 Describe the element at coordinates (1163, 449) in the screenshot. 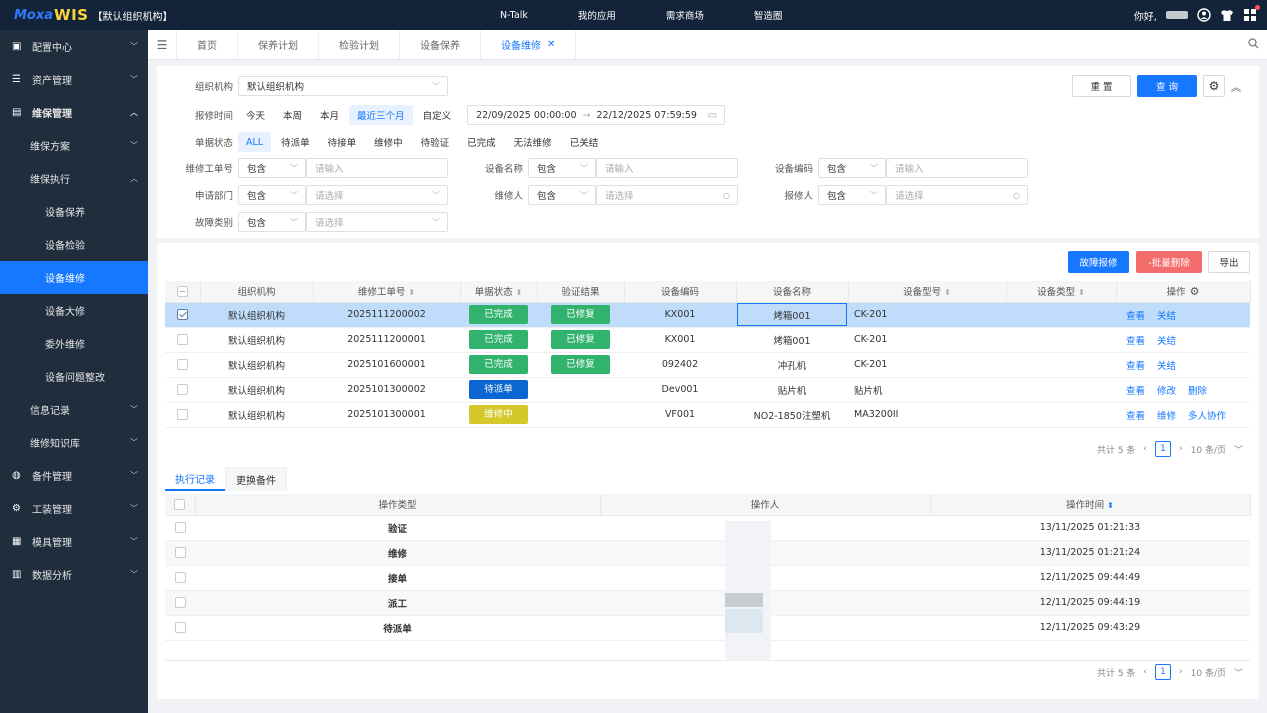

I see `page-number: 1` at that location.